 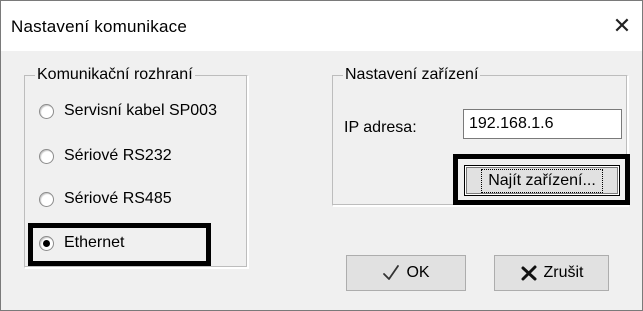 I want to click on radio-label: Servisní kabel SP003, so click(x=140, y=110).